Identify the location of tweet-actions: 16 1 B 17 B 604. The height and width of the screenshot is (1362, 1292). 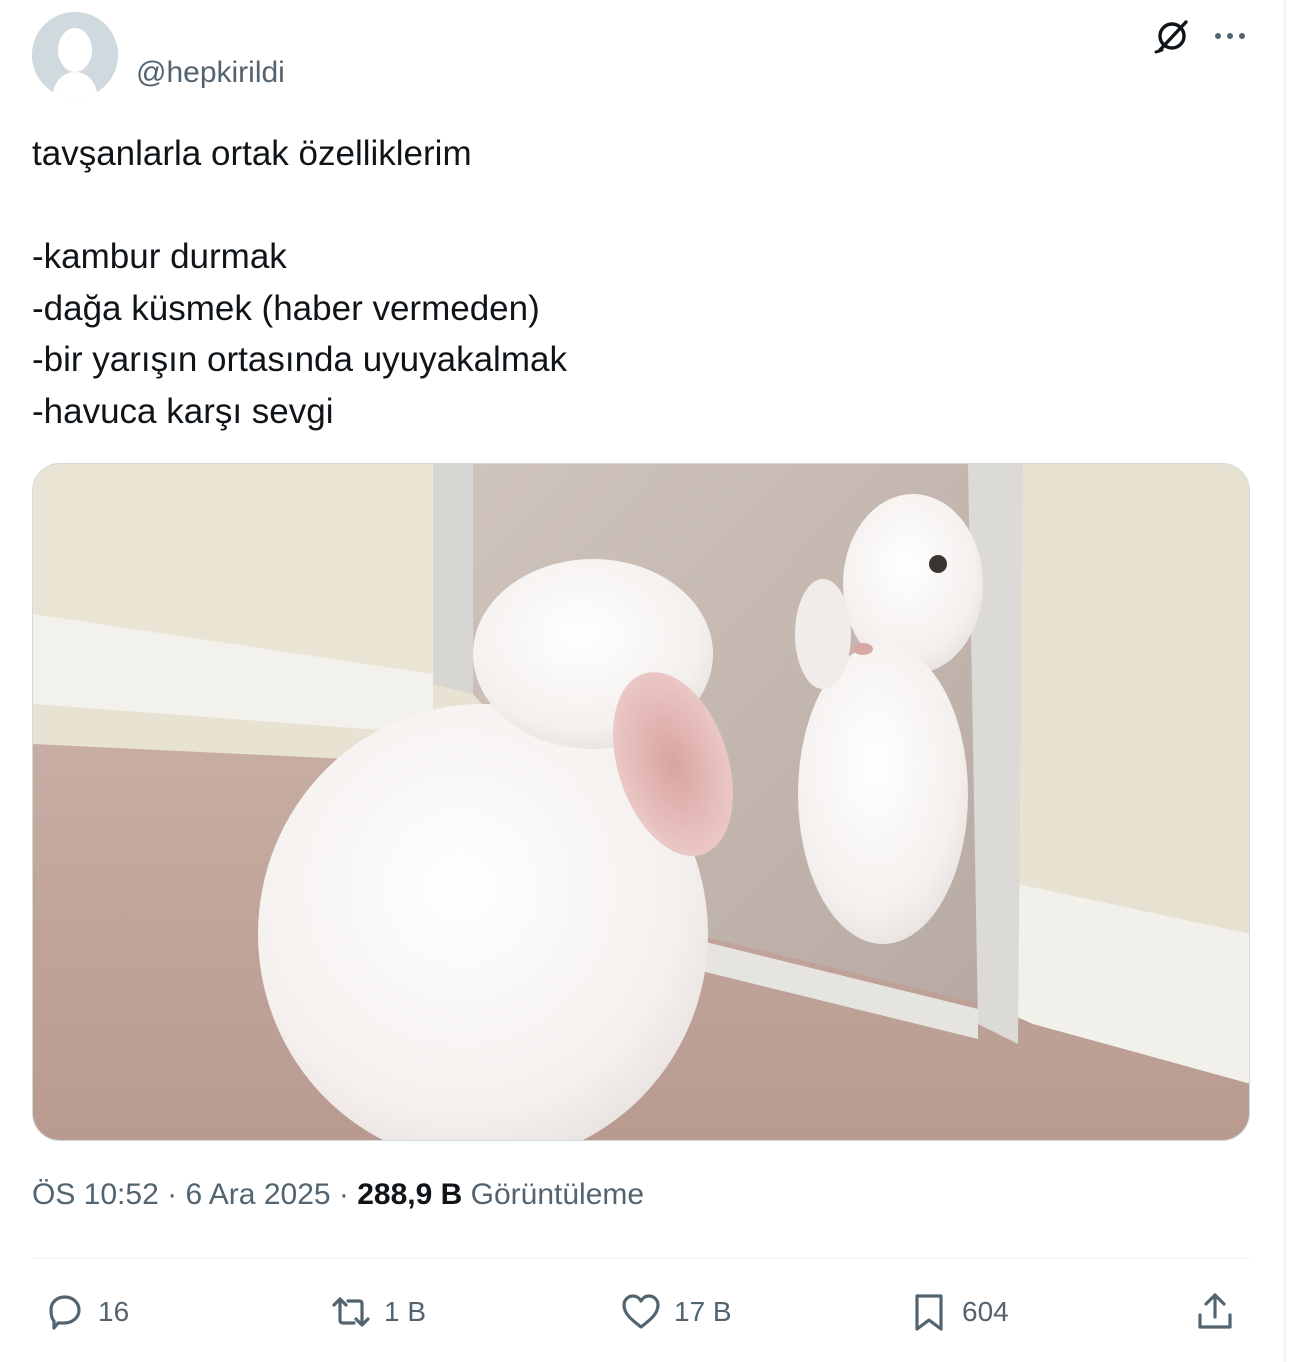
(641, 1312).